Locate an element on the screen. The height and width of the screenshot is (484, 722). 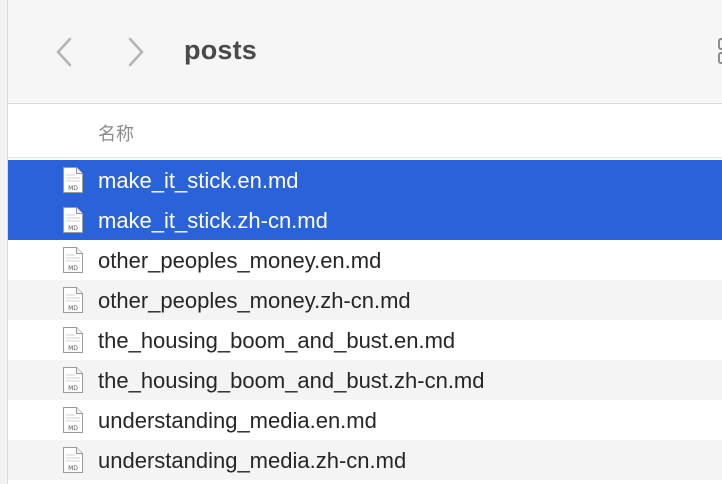
file-row: MD the_housing_boom_and_bust.en.md is located at coordinates (365, 340).